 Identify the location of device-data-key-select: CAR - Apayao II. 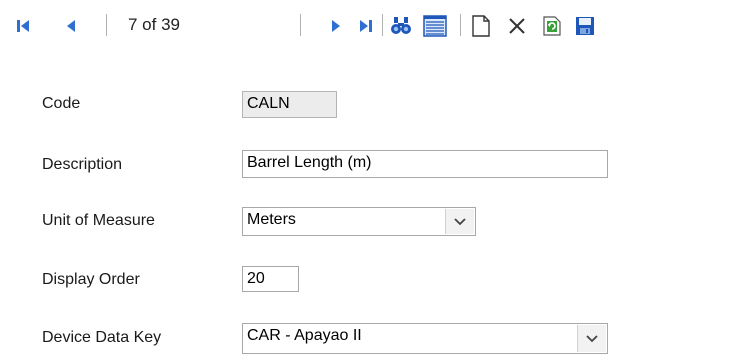
(425, 338).